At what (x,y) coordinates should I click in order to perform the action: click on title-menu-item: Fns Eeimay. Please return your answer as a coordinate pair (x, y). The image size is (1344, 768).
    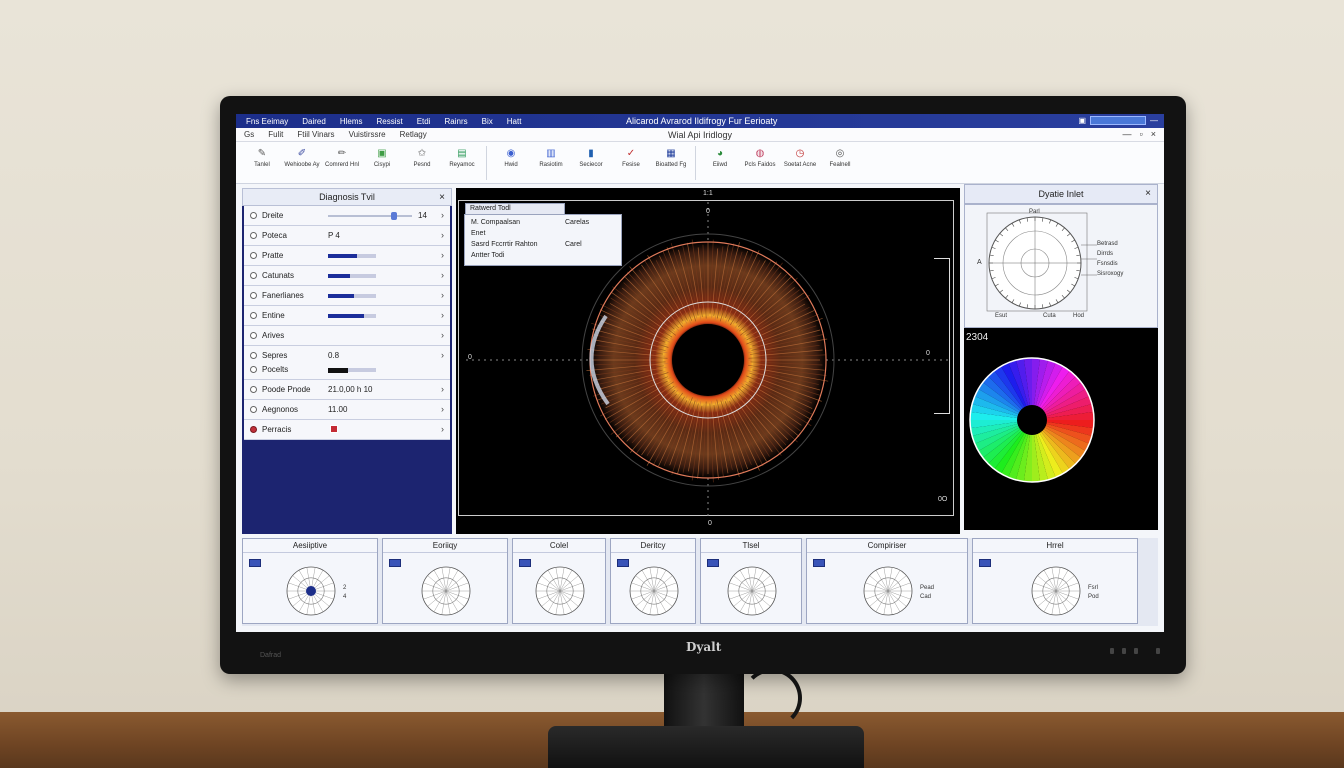
    Looking at the image, I should click on (267, 121).